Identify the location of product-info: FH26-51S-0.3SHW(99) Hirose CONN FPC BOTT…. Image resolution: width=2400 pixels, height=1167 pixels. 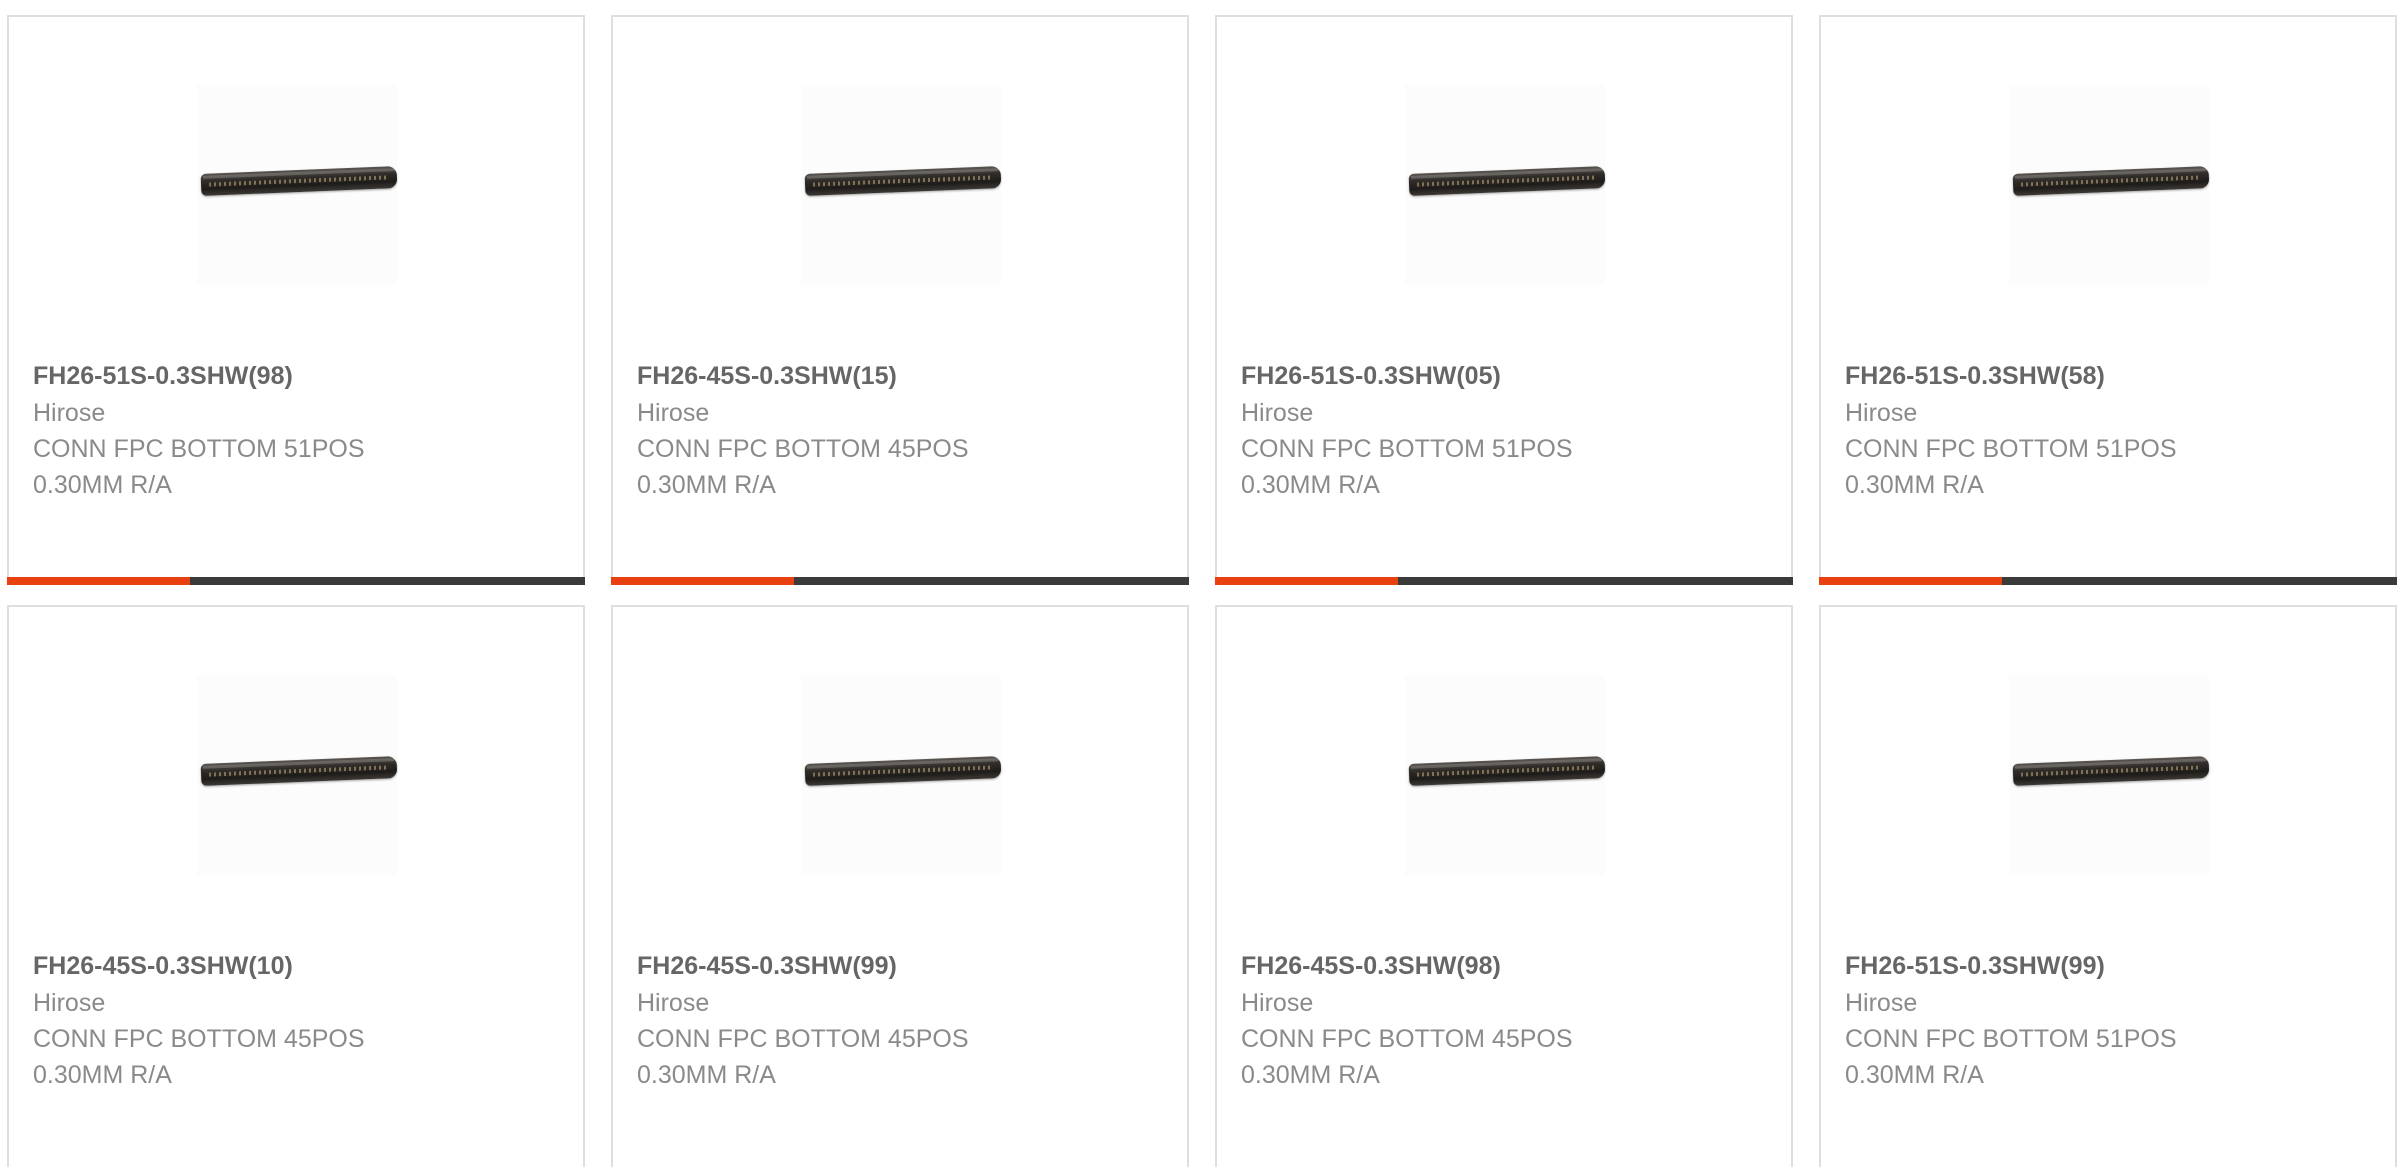
(2115, 1020).